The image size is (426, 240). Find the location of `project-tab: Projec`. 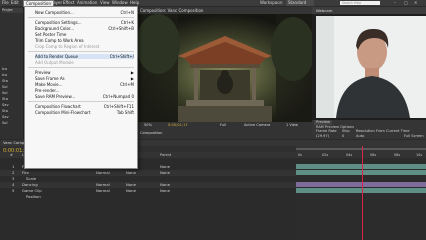

project-tab: Projec is located at coordinates (12, 10).